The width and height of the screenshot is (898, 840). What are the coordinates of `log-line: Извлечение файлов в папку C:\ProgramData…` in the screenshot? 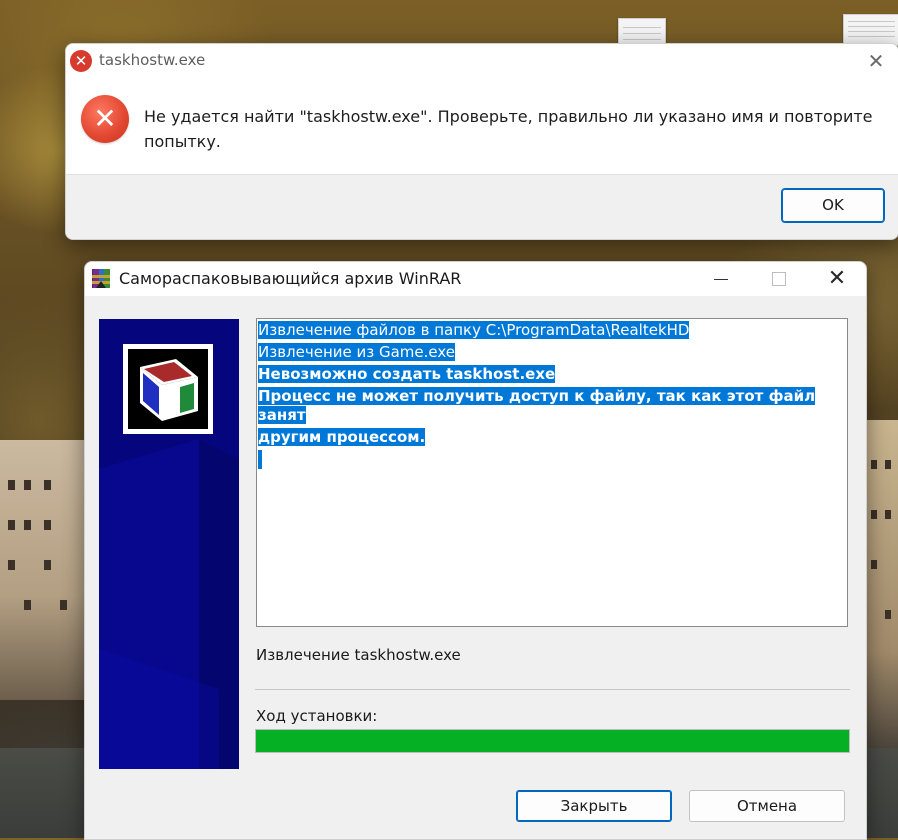 It's located at (474, 330).